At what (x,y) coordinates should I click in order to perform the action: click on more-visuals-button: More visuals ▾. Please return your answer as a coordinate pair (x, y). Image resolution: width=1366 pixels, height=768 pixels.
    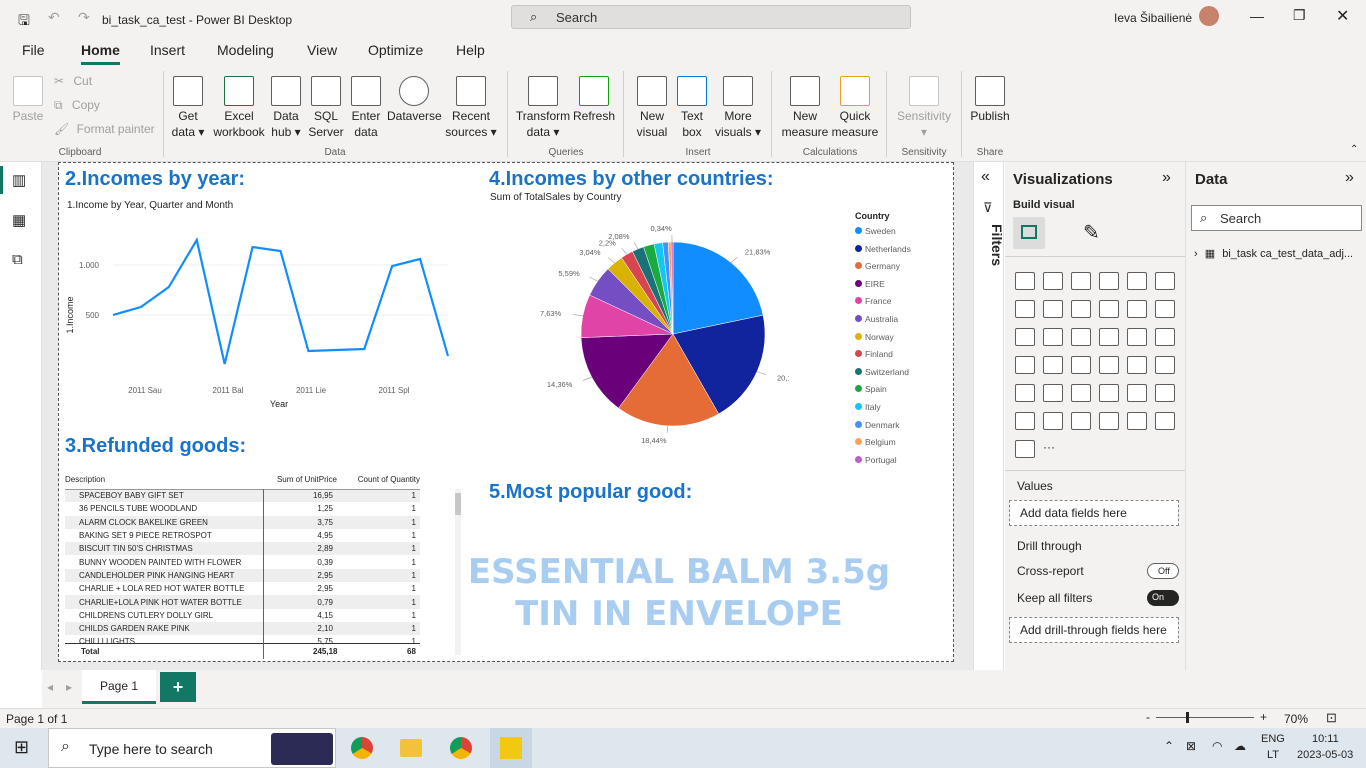
    Looking at the image, I should click on (738, 108).